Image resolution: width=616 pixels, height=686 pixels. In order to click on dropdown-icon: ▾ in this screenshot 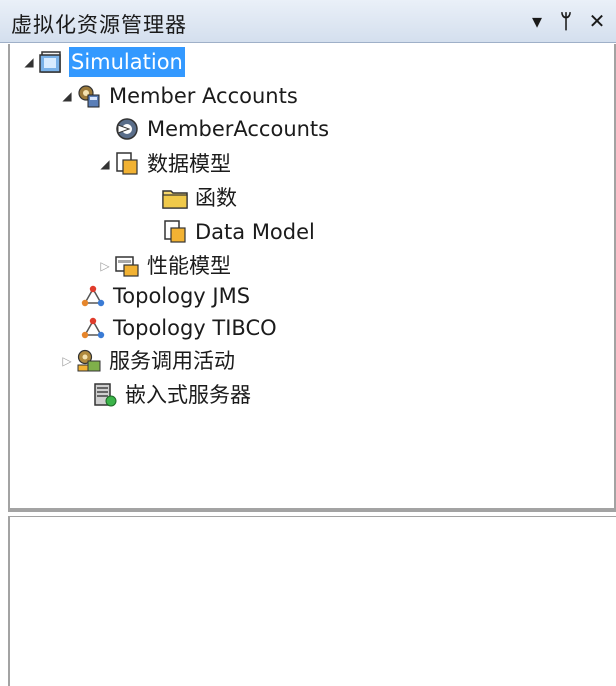, I will do `click(537, 21)`.